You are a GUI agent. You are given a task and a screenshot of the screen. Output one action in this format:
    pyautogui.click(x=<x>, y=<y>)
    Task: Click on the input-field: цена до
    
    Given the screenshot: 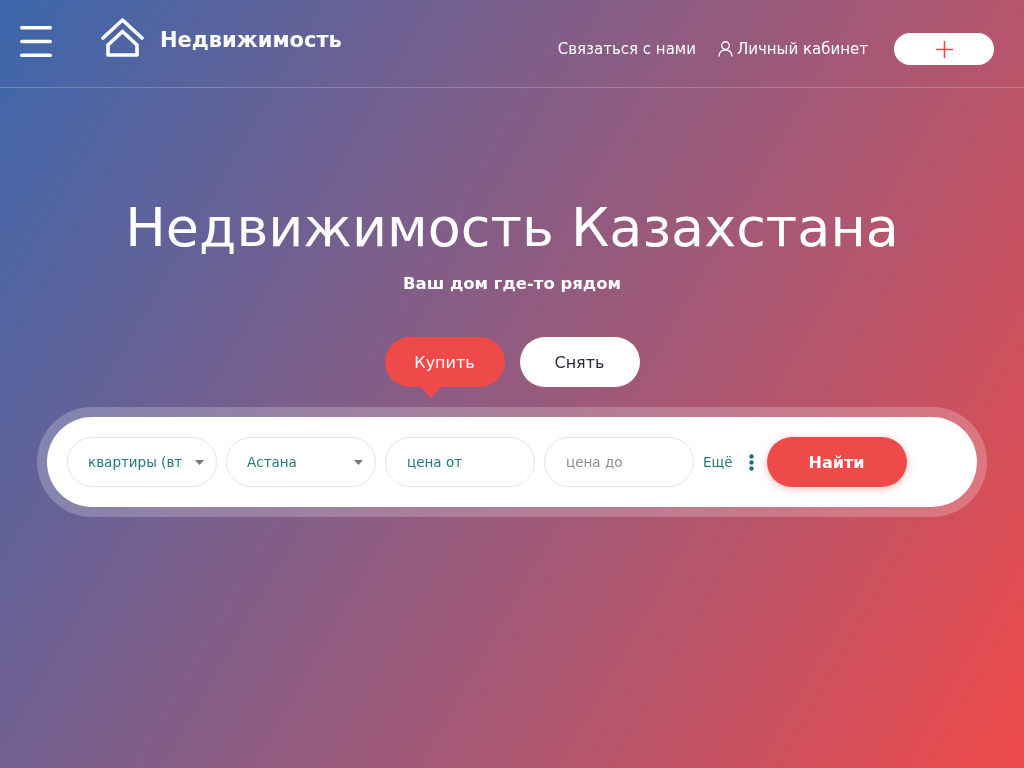 What is the action you would take?
    pyautogui.click(x=619, y=462)
    